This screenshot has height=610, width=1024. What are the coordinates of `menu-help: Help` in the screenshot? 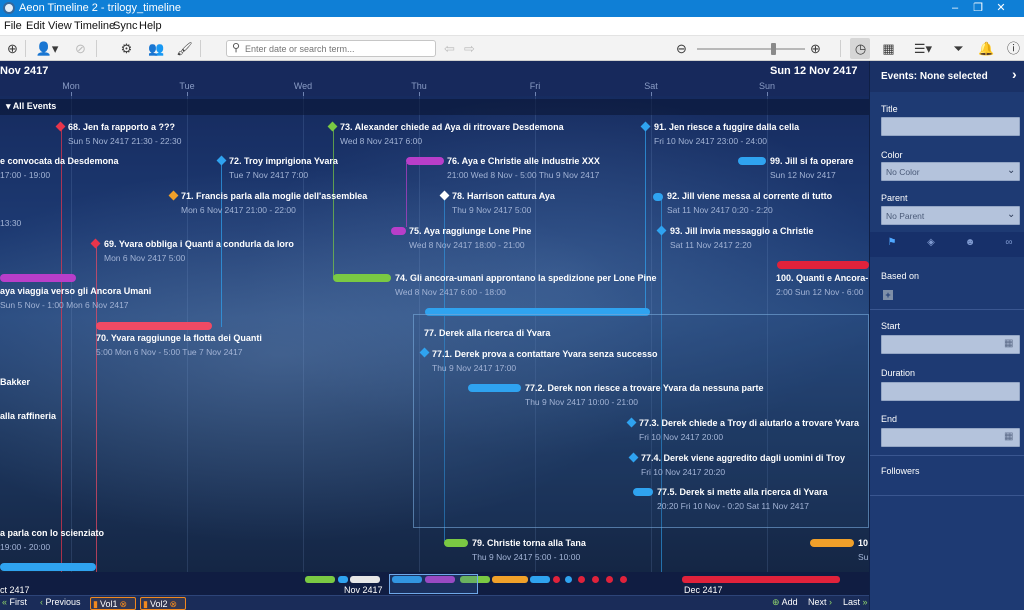 It's located at (150, 26).